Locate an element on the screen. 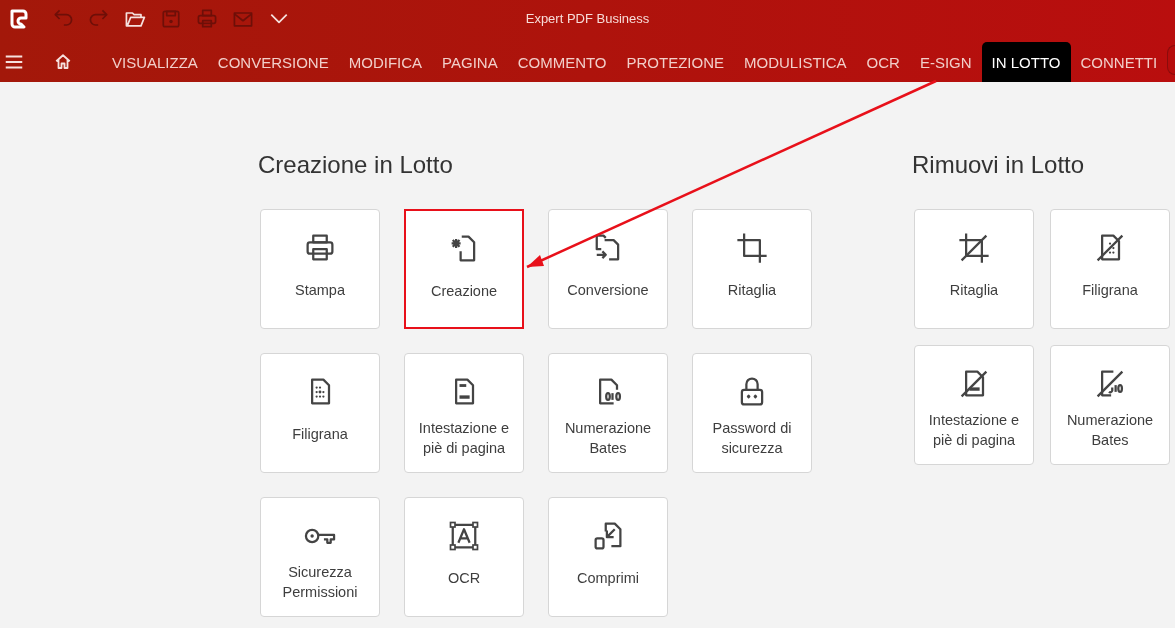 The width and height of the screenshot is (1175, 628). batch-tile: Sicurezza Permissioni is located at coordinates (320, 557).